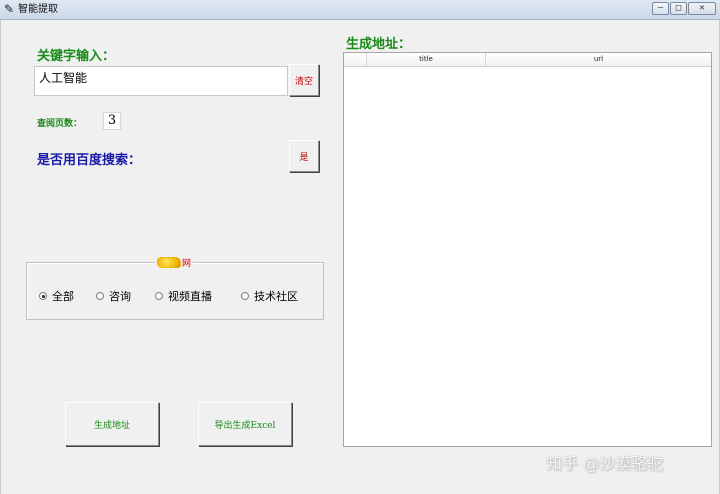  I want to click on pages-label: 查阅页数：, so click(60, 124).